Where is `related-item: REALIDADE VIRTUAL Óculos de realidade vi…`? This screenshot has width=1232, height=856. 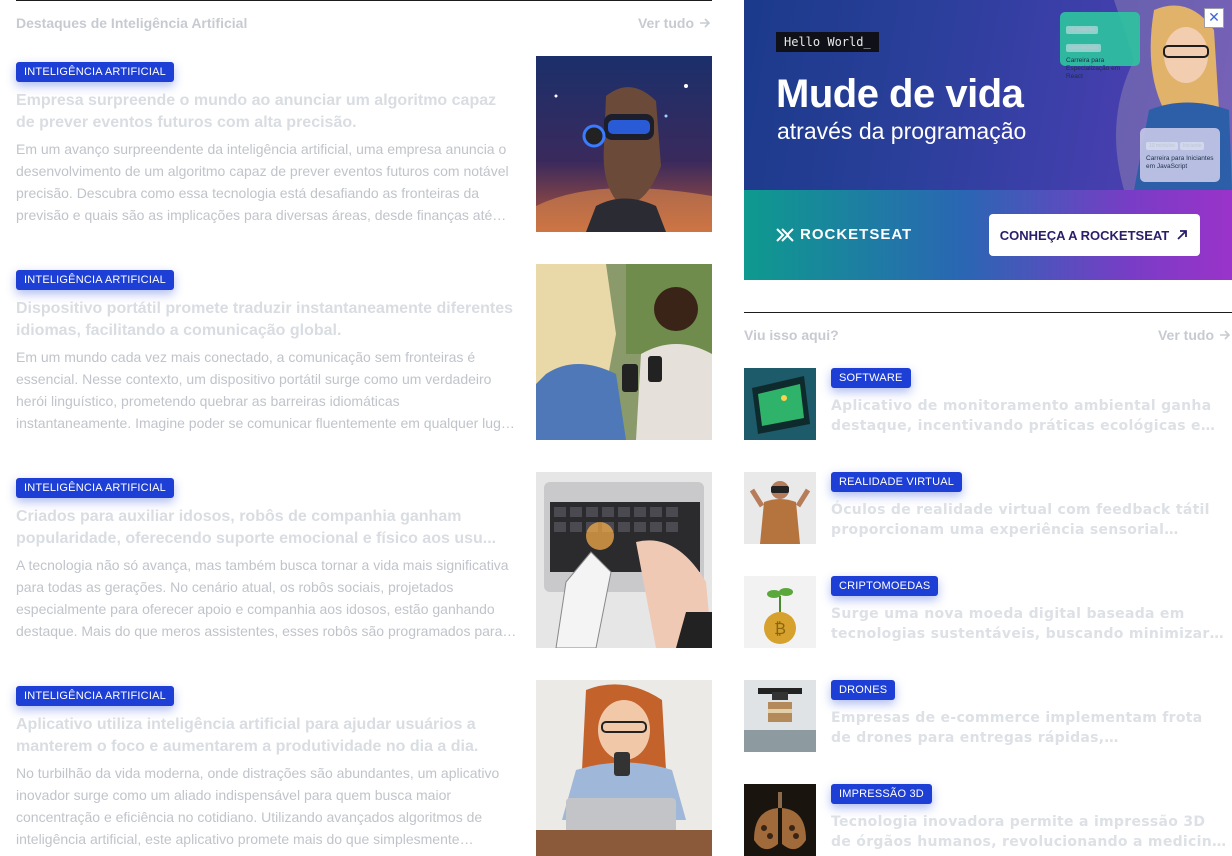
related-item: REALIDADE VIRTUAL Óculos de realidade vi… is located at coordinates (988, 508).